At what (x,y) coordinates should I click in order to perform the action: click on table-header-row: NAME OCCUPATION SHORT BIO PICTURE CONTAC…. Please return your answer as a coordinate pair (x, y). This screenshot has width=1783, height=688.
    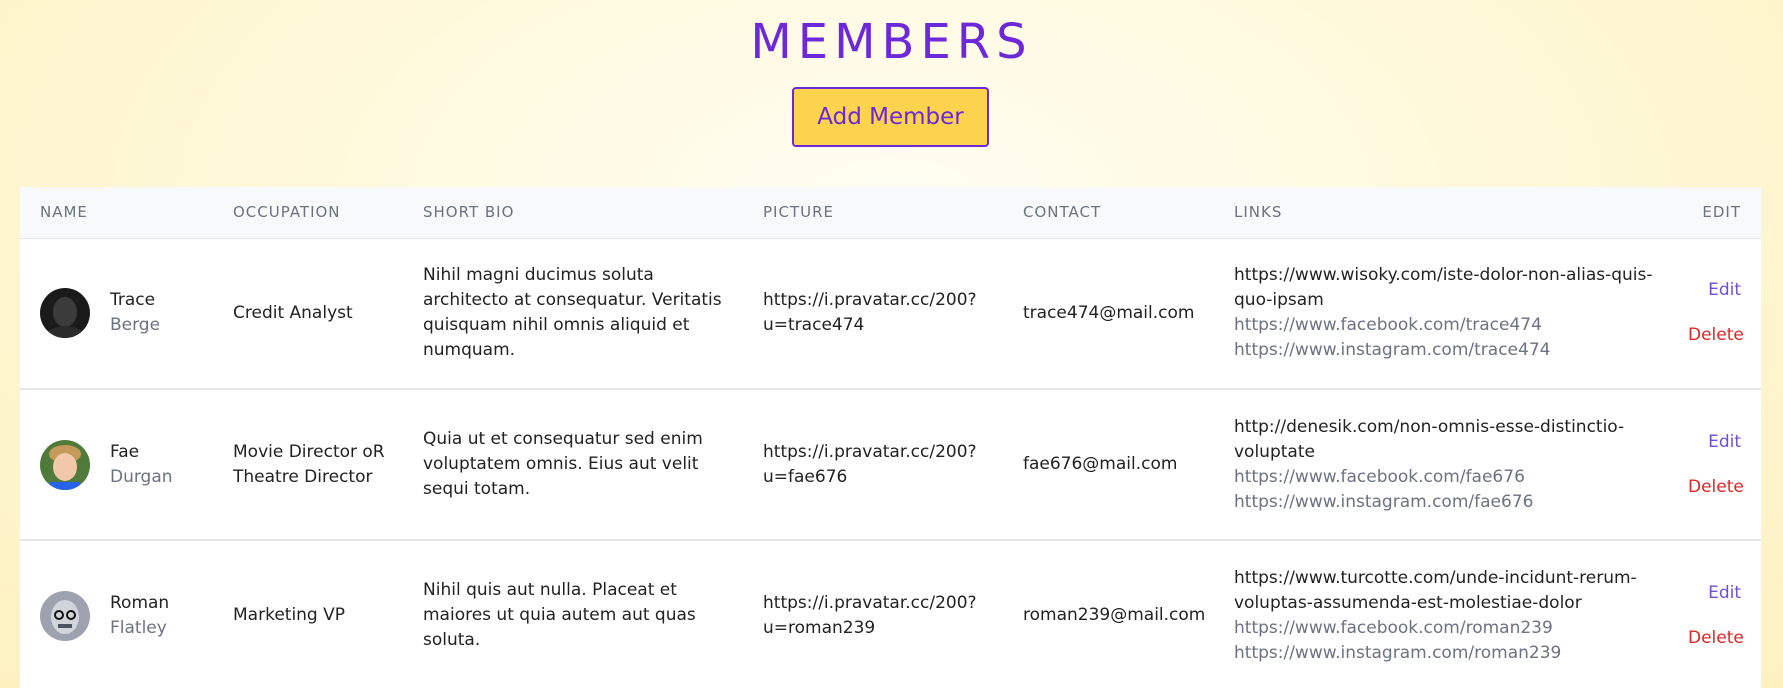
    Looking at the image, I should click on (890, 213).